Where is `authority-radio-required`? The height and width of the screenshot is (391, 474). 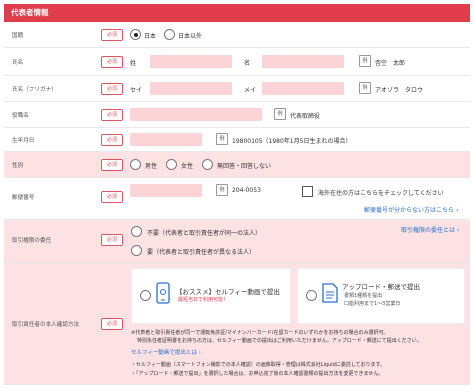 authority-radio-required is located at coordinates (136, 250).